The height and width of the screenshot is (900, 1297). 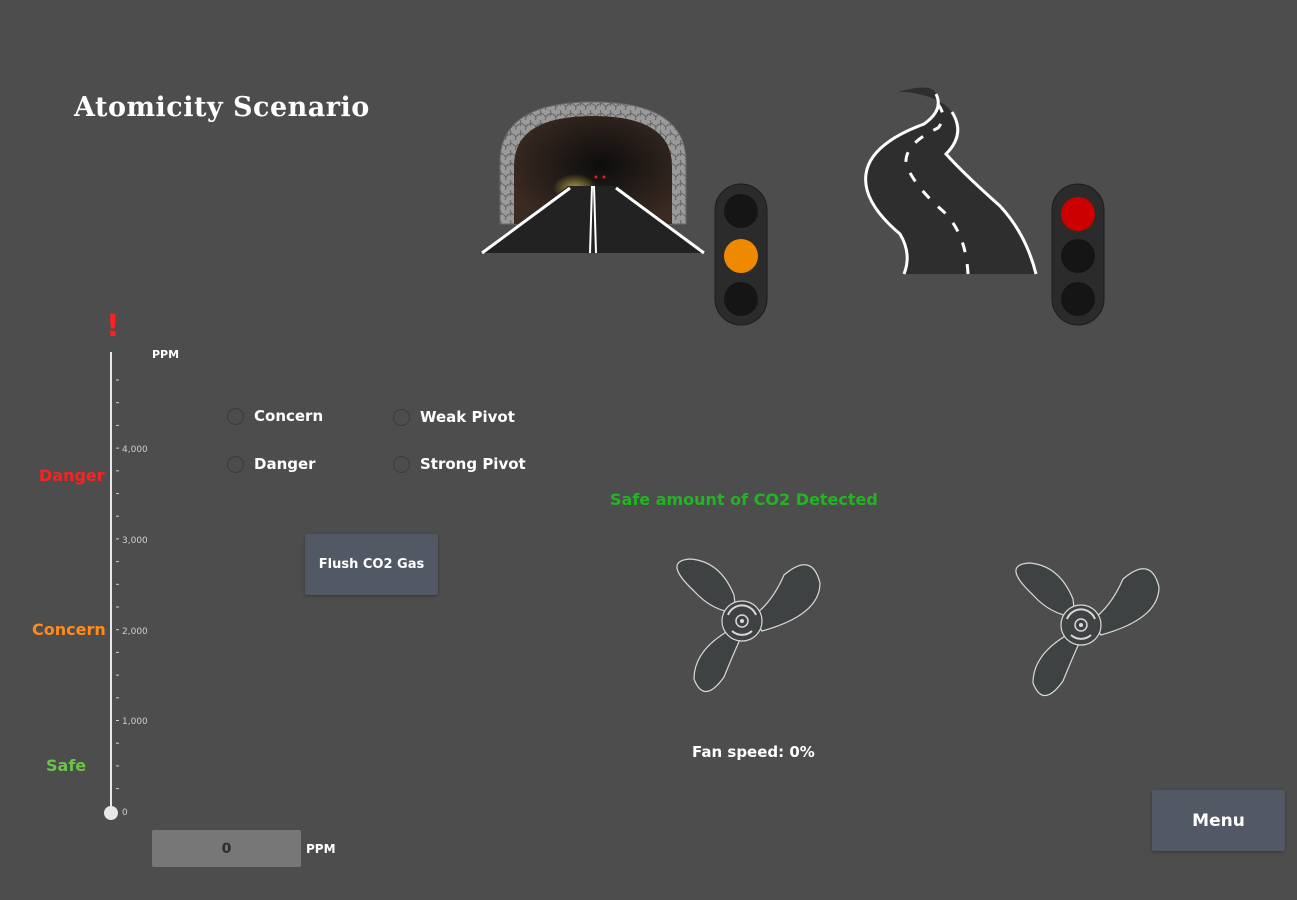 I want to click on tick-label-4000: 4,000, so click(x=135, y=450).